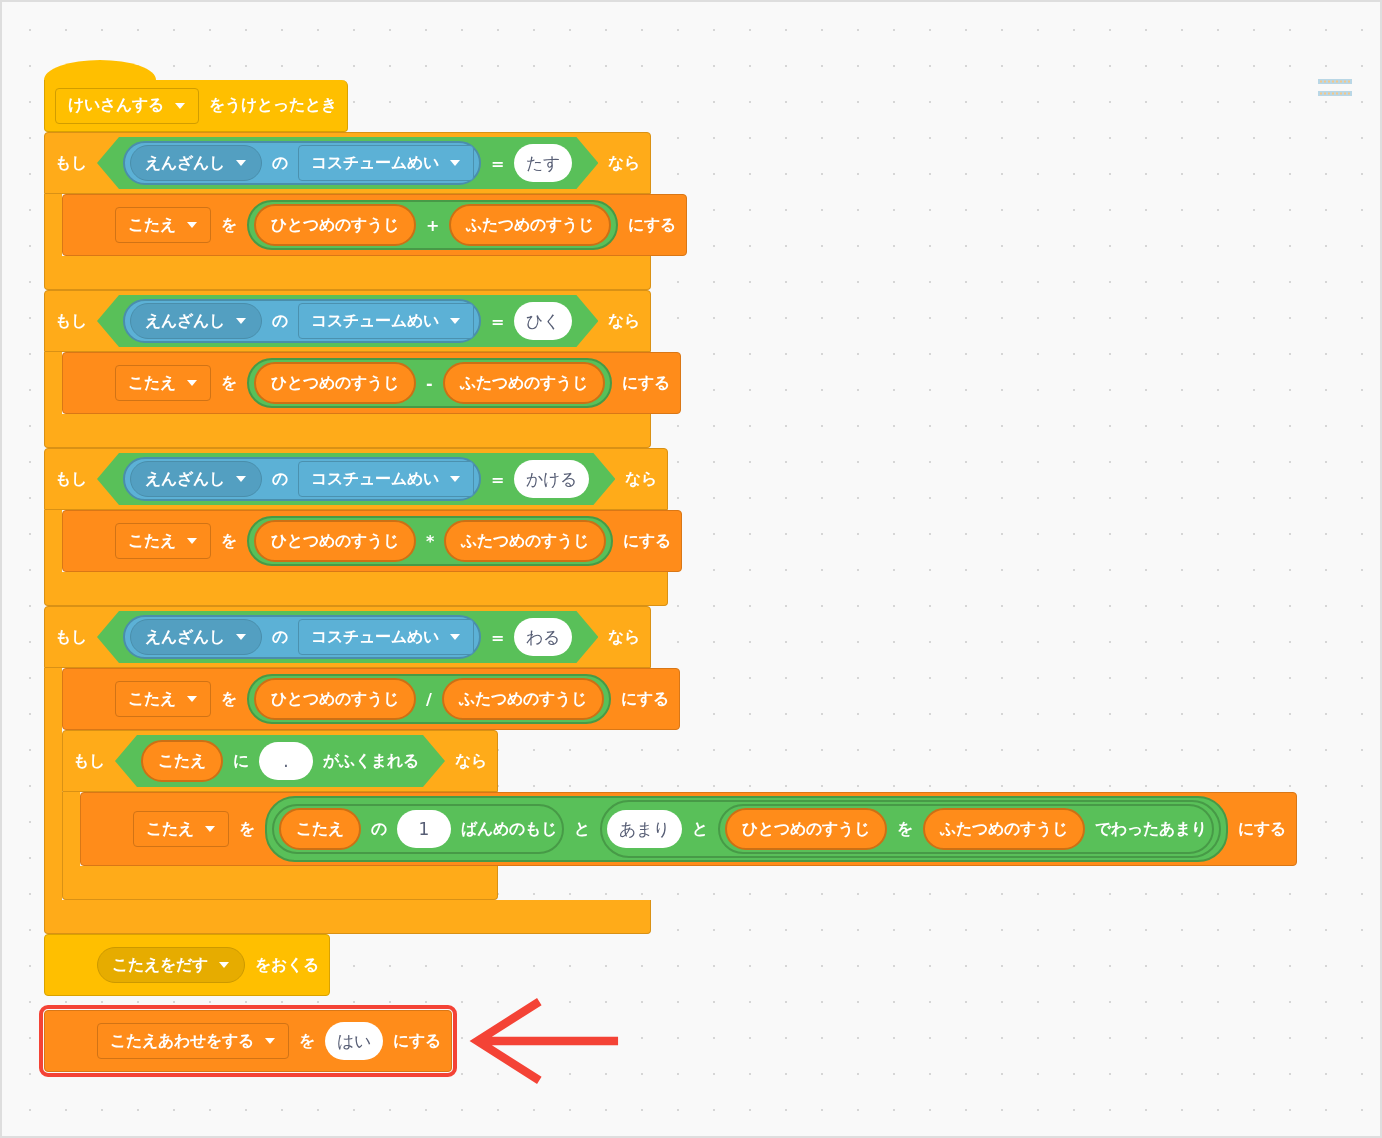 Image resolution: width=1382 pixels, height=1138 pixels. I want to click on reporter-block: ひとつめのすうじ を ふたつめのすうじ でわったあまり, so click(966, 829).